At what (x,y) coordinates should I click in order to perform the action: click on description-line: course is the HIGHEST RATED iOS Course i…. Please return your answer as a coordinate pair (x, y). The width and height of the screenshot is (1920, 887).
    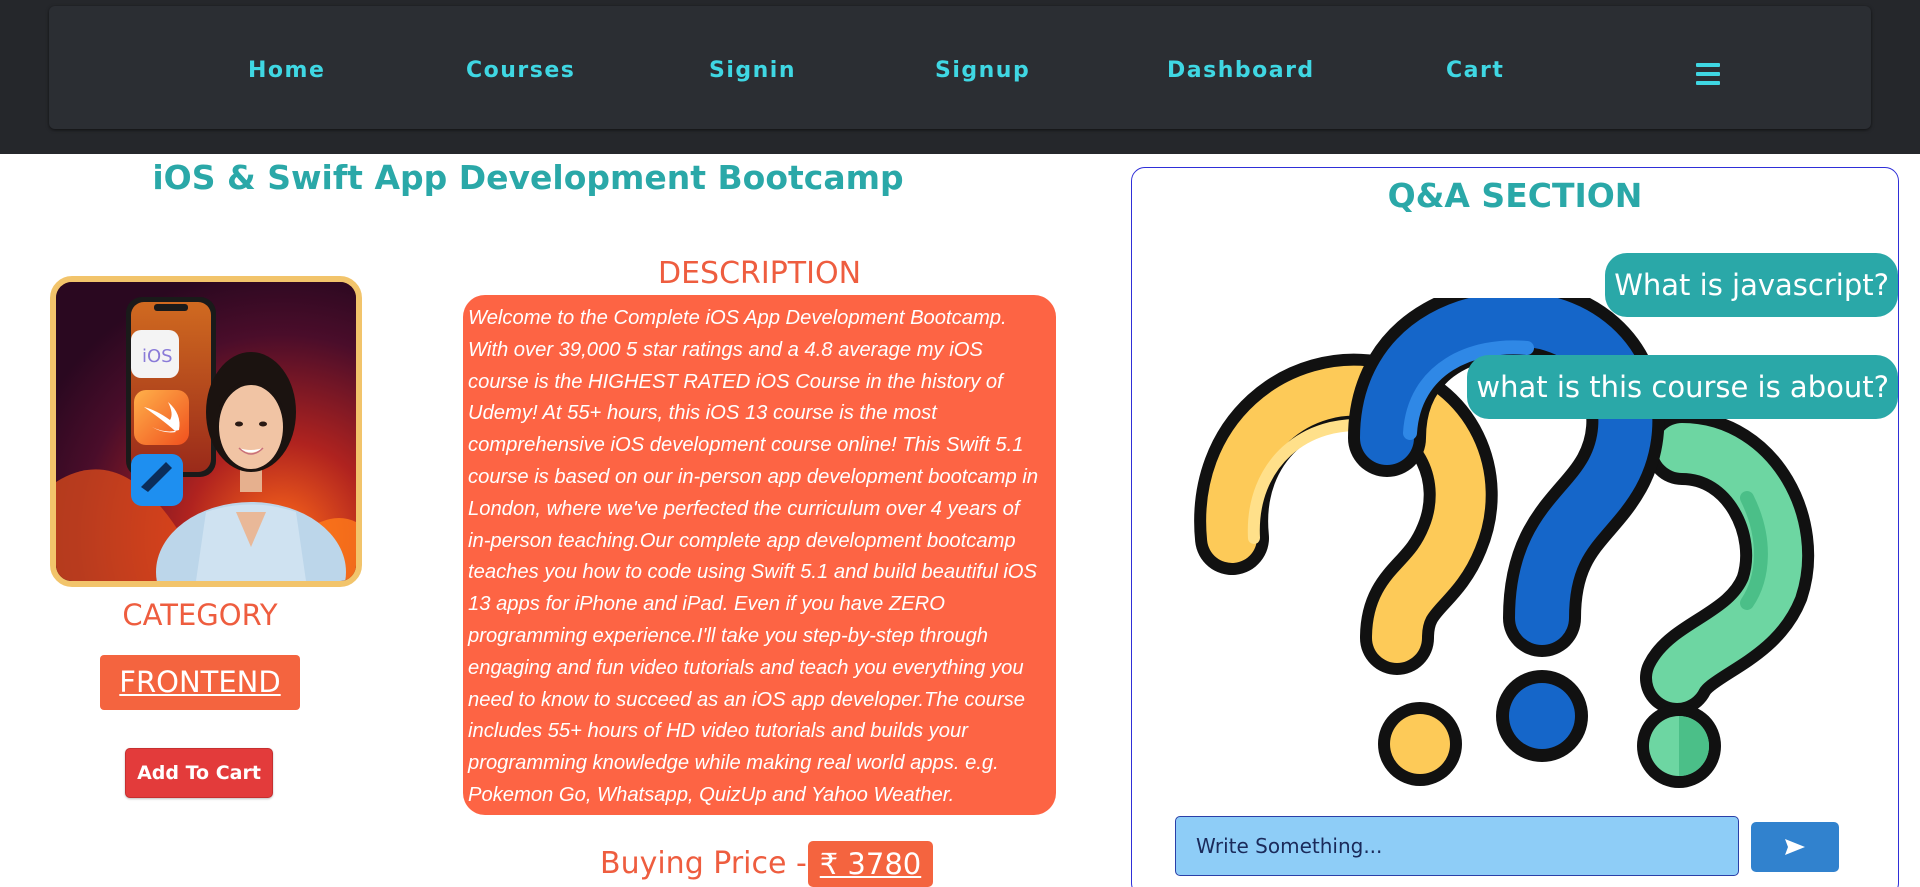
    Looking at the image, I should click on (735, 381).